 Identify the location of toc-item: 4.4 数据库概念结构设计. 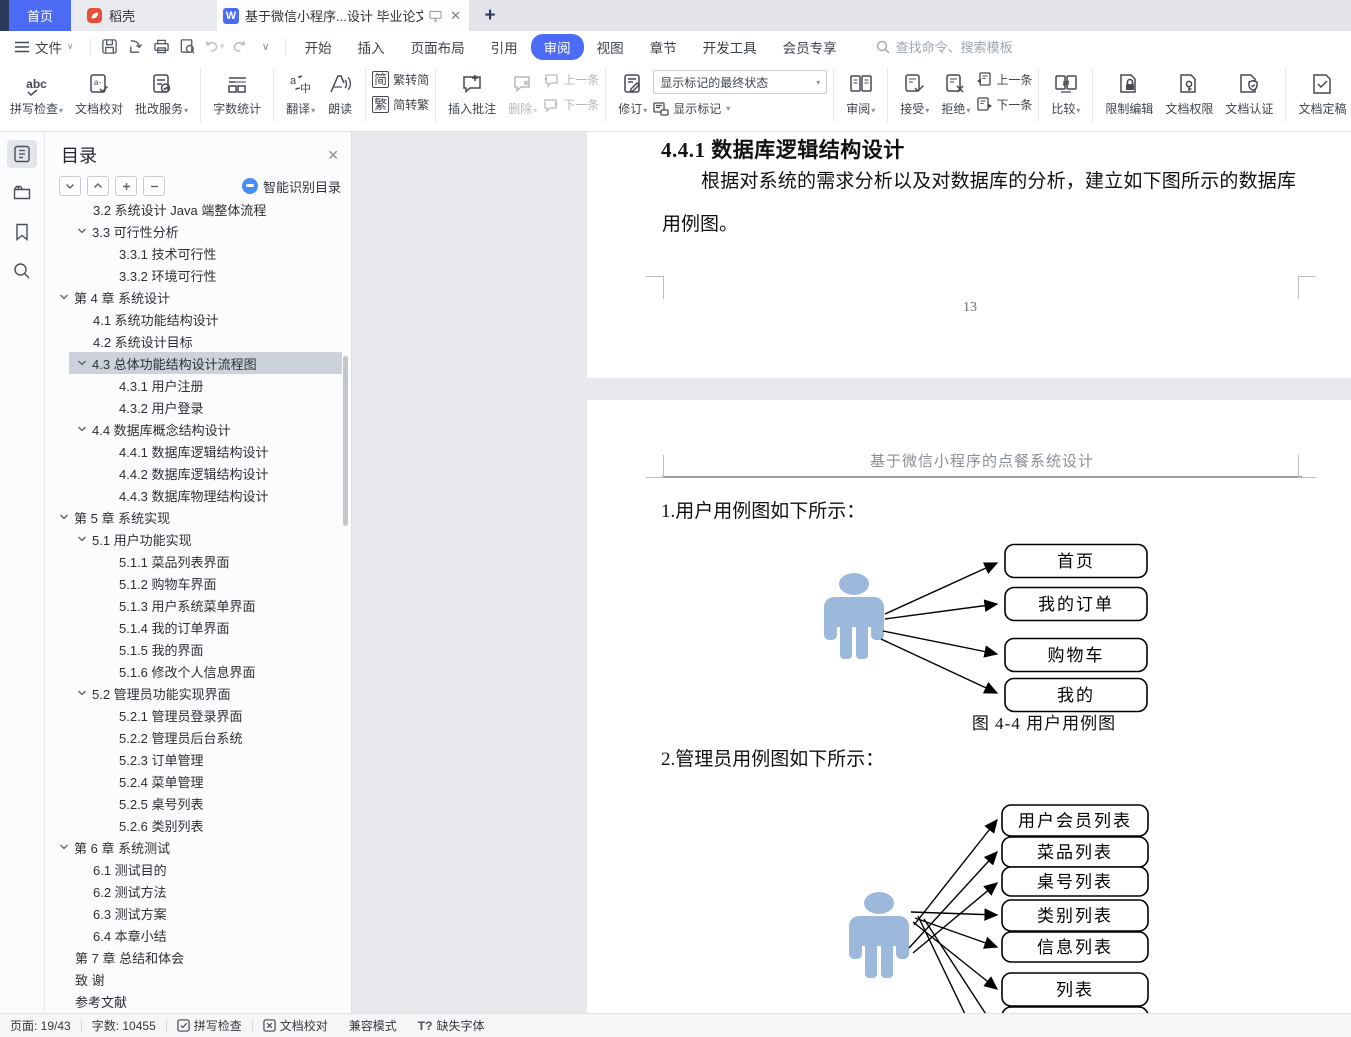
(198, 429).